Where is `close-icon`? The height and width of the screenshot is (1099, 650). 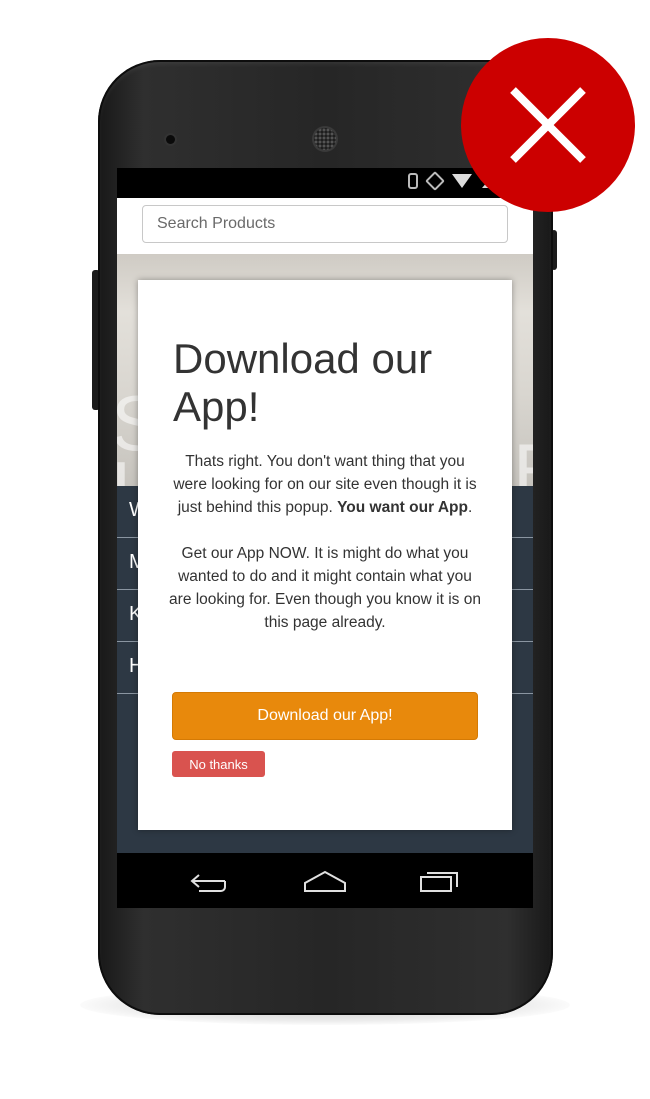
close-icon is located at coordinates (548, 125).